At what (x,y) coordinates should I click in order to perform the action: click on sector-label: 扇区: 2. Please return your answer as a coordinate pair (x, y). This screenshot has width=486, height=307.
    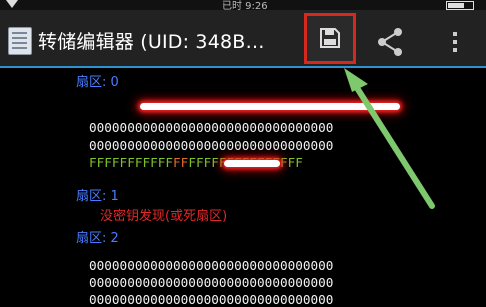
    Looking at the image, I should click on (97, 238).